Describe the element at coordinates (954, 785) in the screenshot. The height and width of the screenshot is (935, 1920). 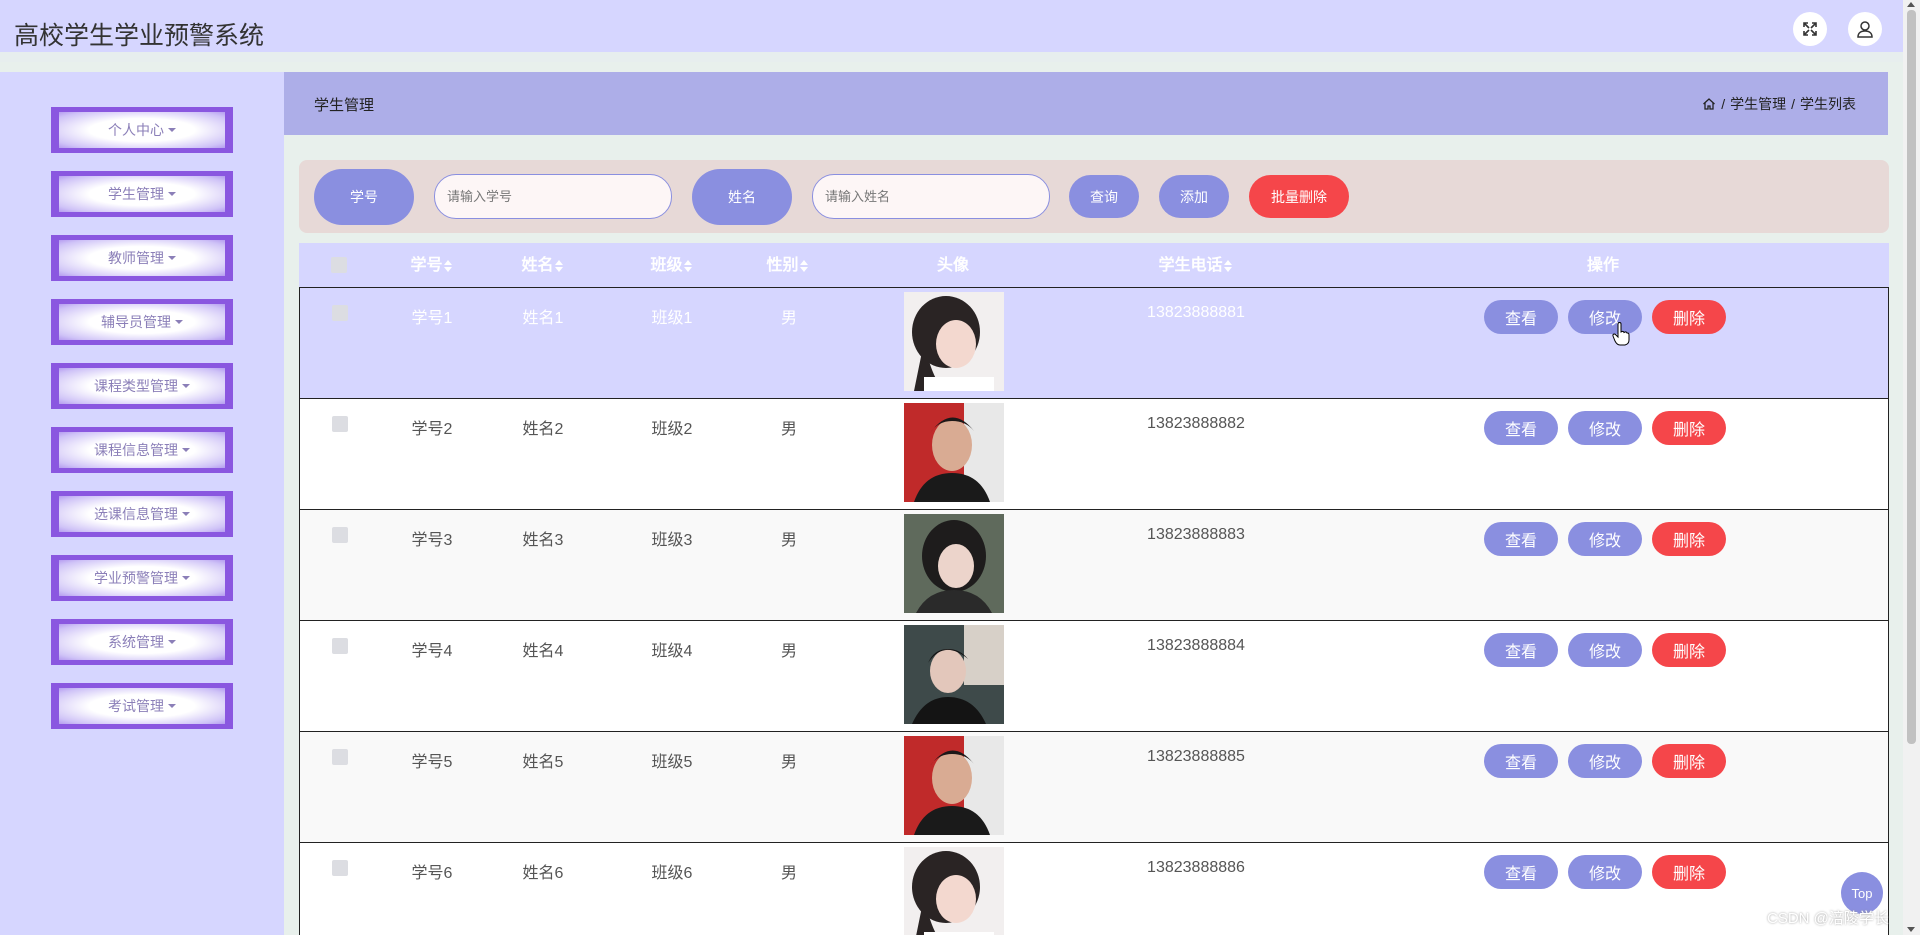
I see `avatar` at that location.